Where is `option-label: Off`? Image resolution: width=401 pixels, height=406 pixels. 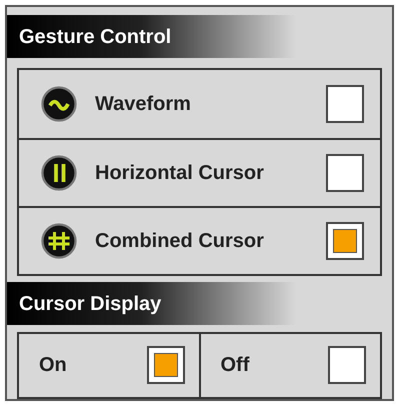 option-label: Off is located at coordinates (235, 365).